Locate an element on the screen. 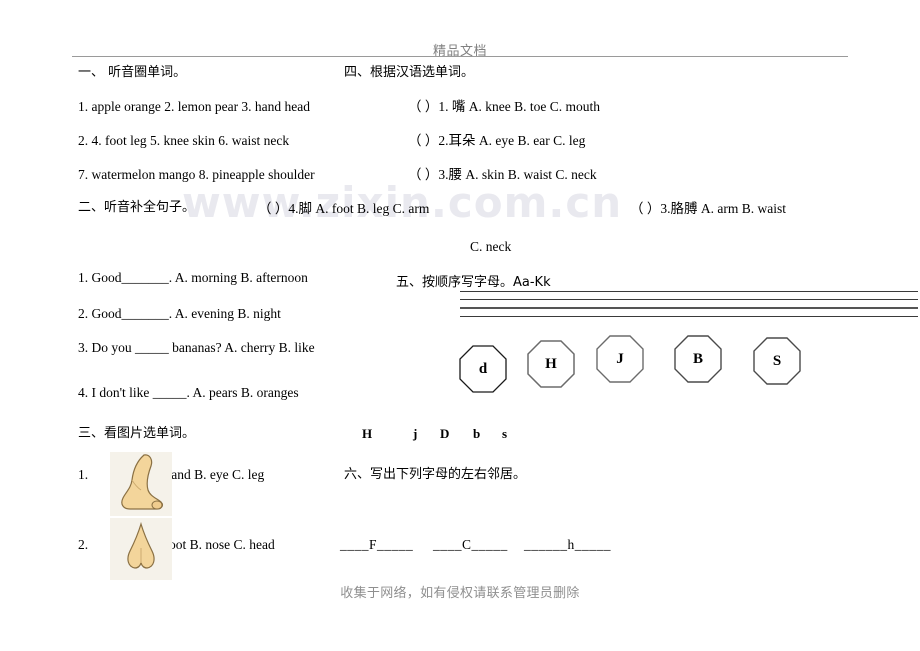  octagon-letter-d-text: d is located at coordinates (483, 368).